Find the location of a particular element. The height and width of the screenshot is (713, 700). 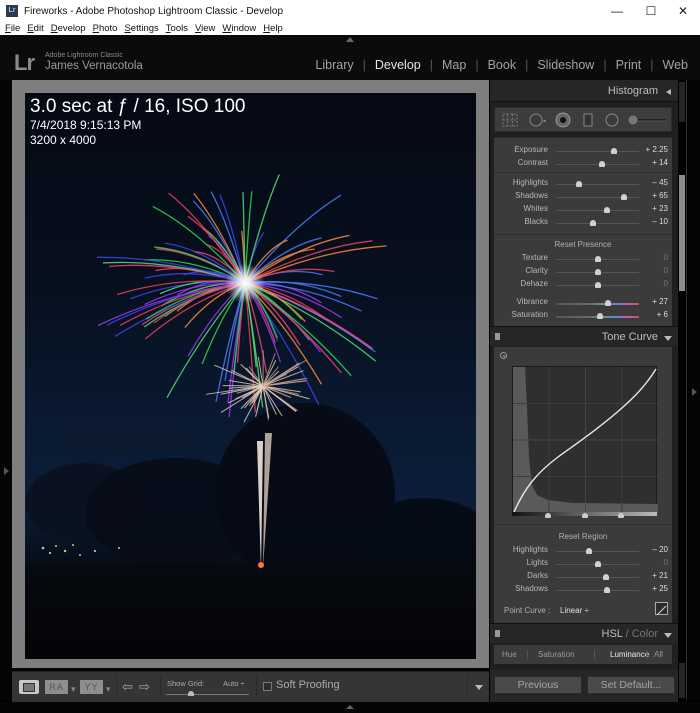

menu-file: File is located at coordinates (12, 28).